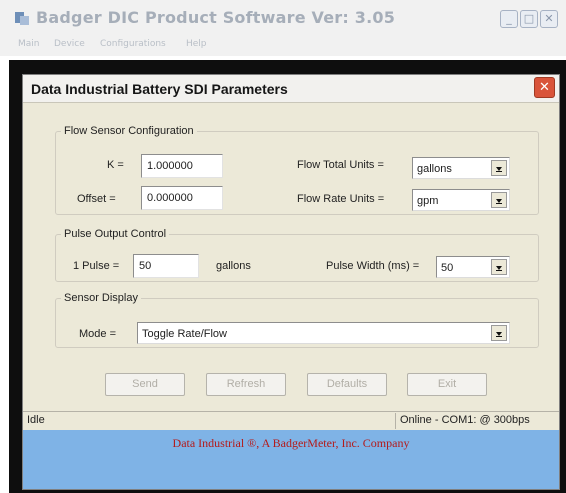 The width and height of the screenshot is (566, 493). What do you see at coordinates (291, 89) in the screenshot?
I see `dialog-titlebar: Data Industrial Battery SDI Parameters ✕` at bounding box center [291, 89].